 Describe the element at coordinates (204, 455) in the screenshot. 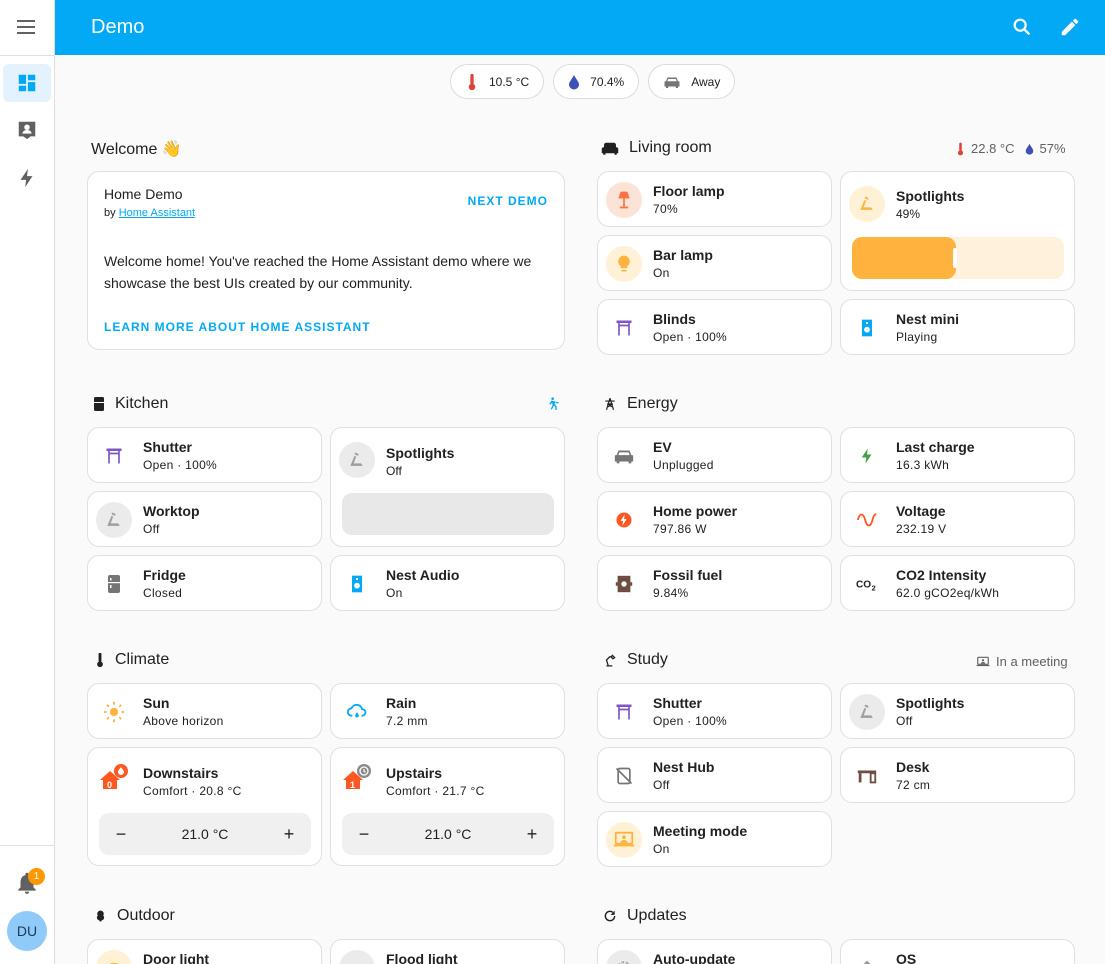

I see `tile-kitchen-shutter: Shutter Open · 100%` at that location.